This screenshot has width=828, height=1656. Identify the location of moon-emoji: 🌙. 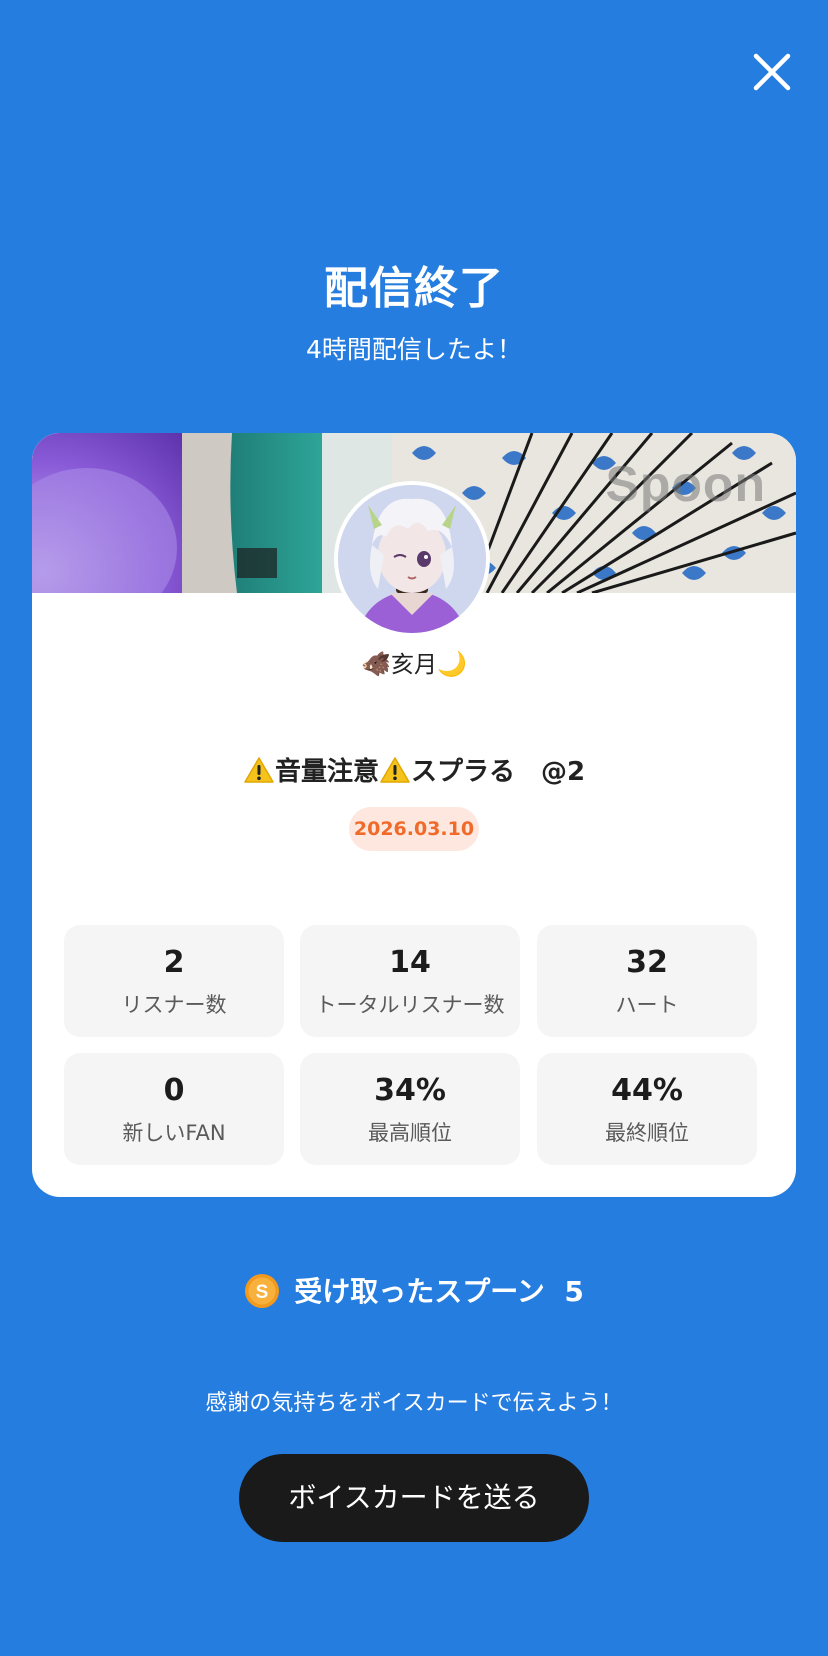
(452, 664).